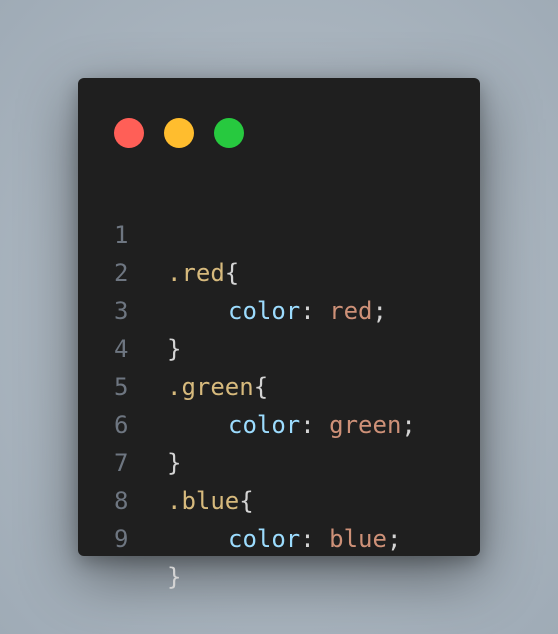 The height and width of the screenshot is (634, 558). Describe the element at coordinates (279, 308) in the screenshot. I see `code-line: 3 }` at that location.